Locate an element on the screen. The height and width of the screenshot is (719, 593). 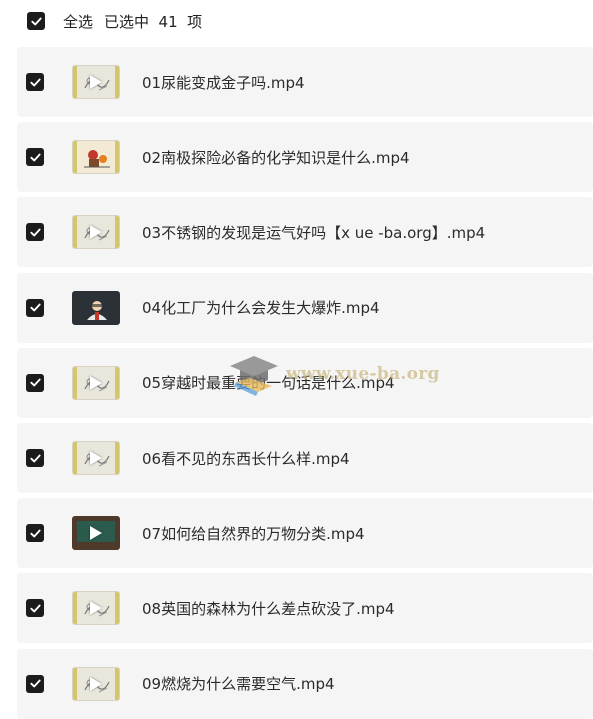
file-row: 05穿越时最重要的一句话是什么.mp4 is located at coordinates (305, 382).